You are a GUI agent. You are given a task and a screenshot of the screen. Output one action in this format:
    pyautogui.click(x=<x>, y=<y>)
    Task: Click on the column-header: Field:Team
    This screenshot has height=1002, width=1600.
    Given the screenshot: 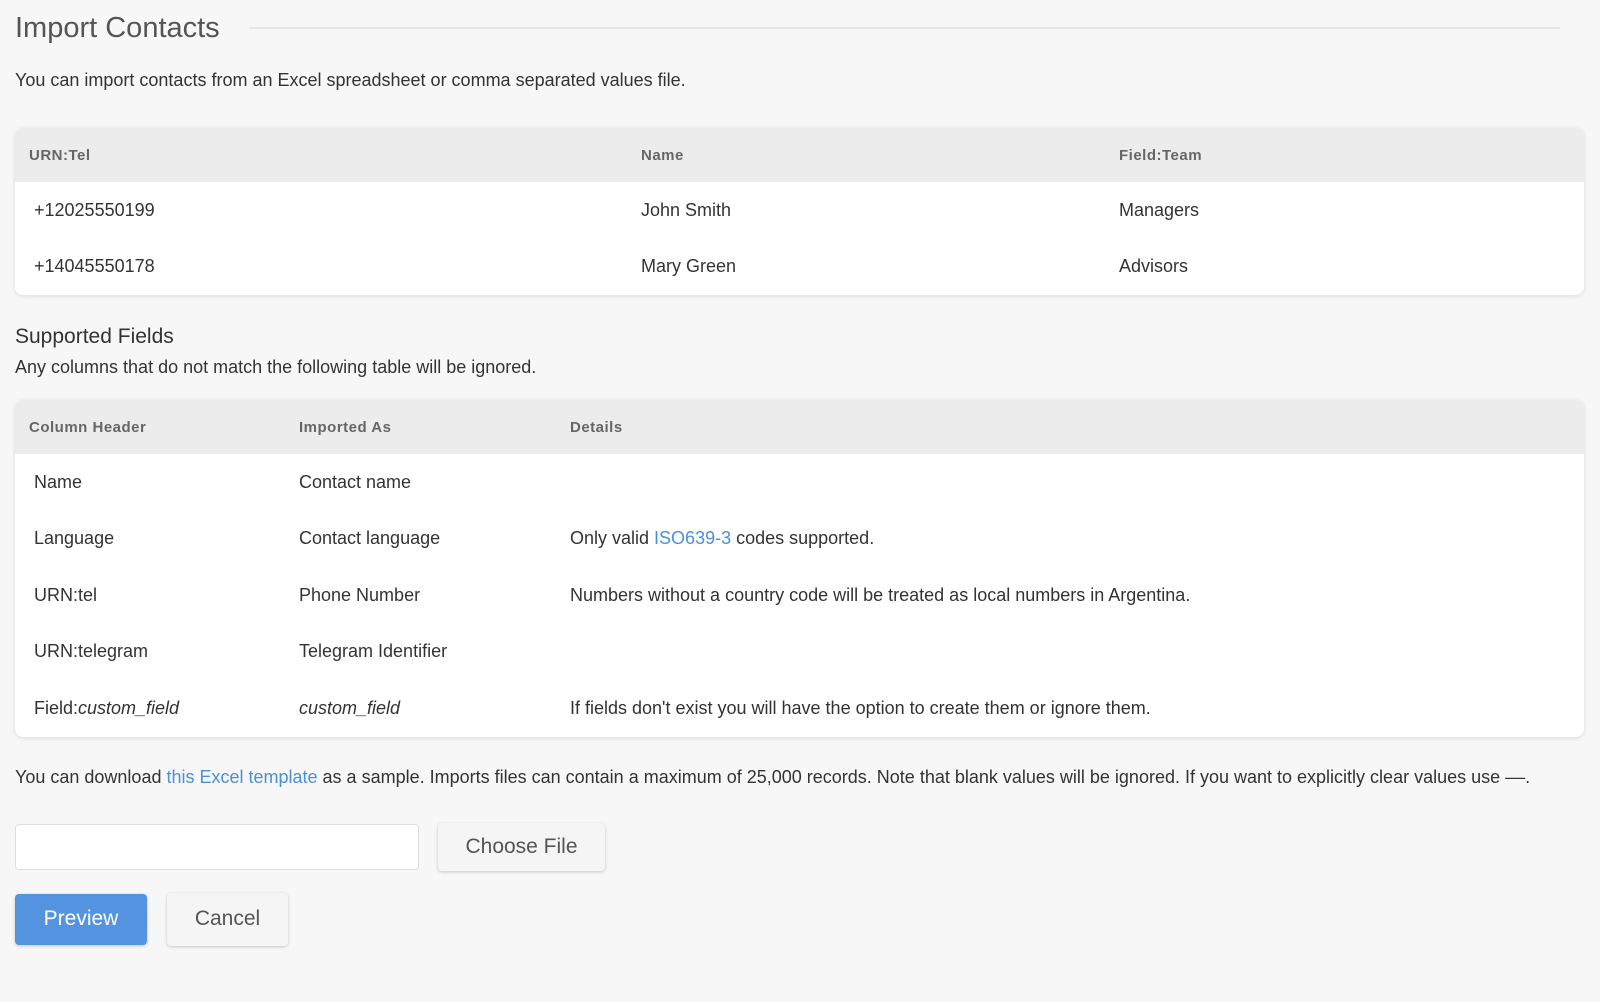 What is the action you would take?
    pyautogui.click(x=1161, y=155)
    